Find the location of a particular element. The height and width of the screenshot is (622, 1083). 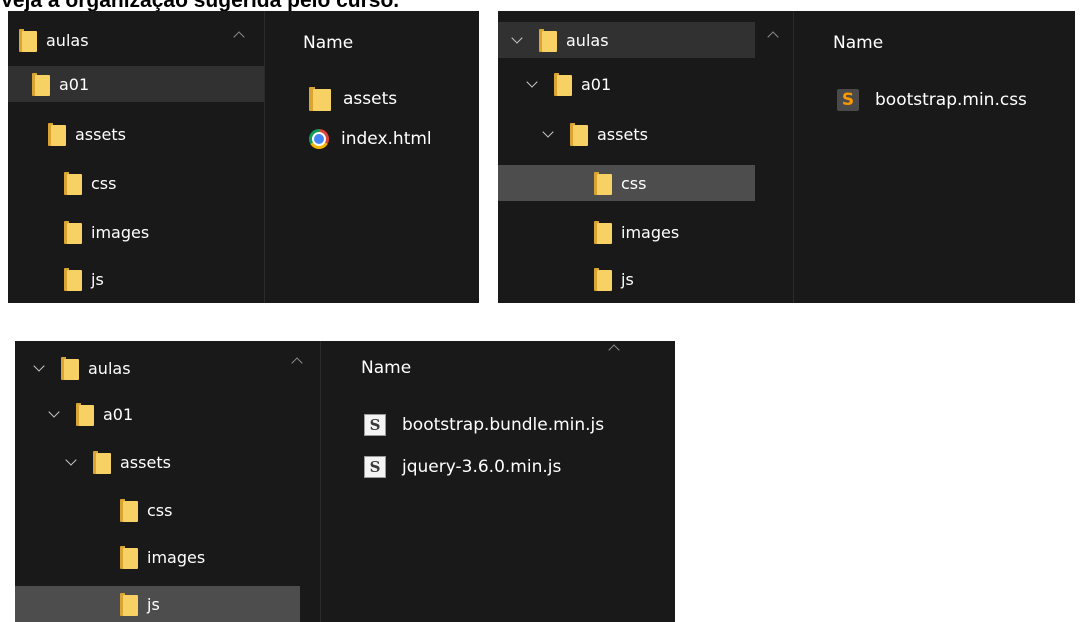

file-item-index-html: index.html is located at coordinates (370, 139).